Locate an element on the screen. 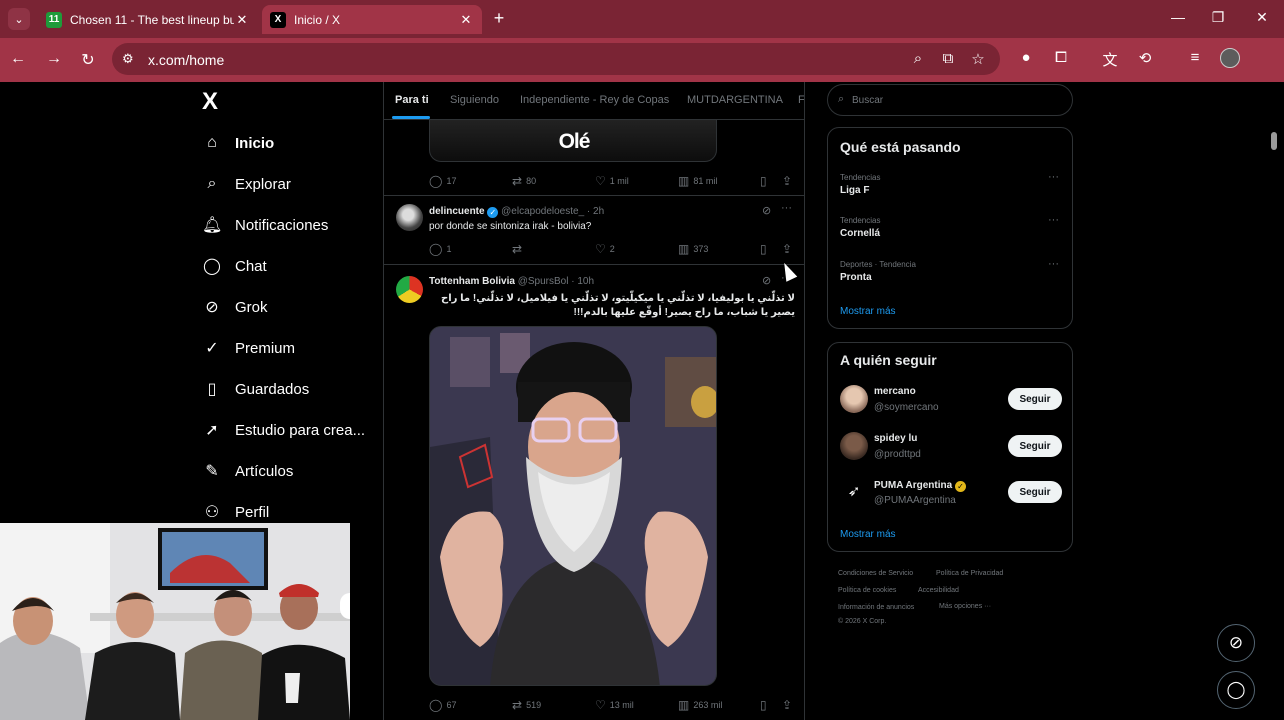 The height and width of the screenshot is (720, 1284). grok-fab-button: ⊘ is located at coordinates (1236, 643).